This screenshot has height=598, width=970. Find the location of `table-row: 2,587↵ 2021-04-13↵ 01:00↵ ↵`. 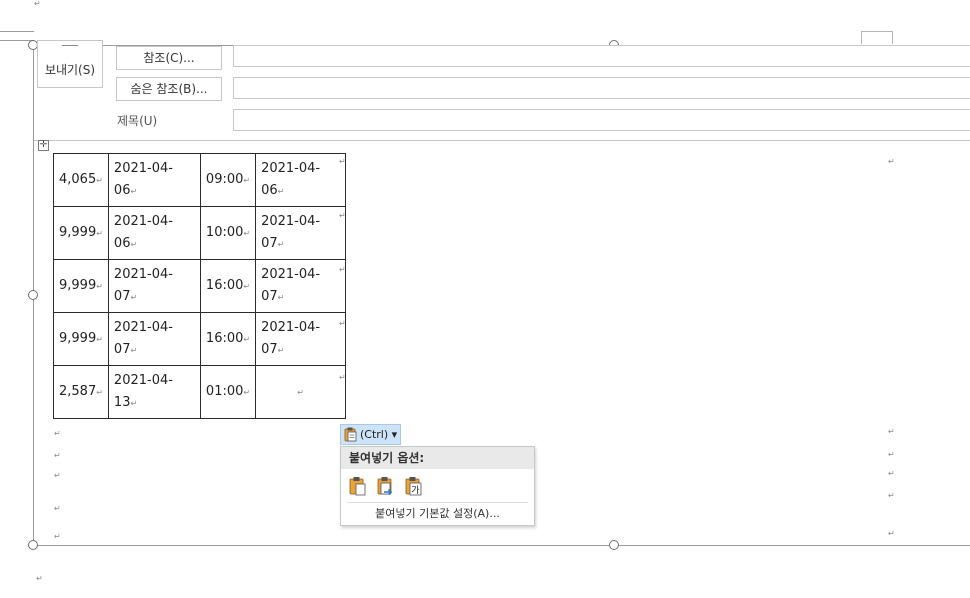

table-row: 2,587↵ 2021-04-13↵ 01:00↵ ↵ is located at coordinates (200, 392).